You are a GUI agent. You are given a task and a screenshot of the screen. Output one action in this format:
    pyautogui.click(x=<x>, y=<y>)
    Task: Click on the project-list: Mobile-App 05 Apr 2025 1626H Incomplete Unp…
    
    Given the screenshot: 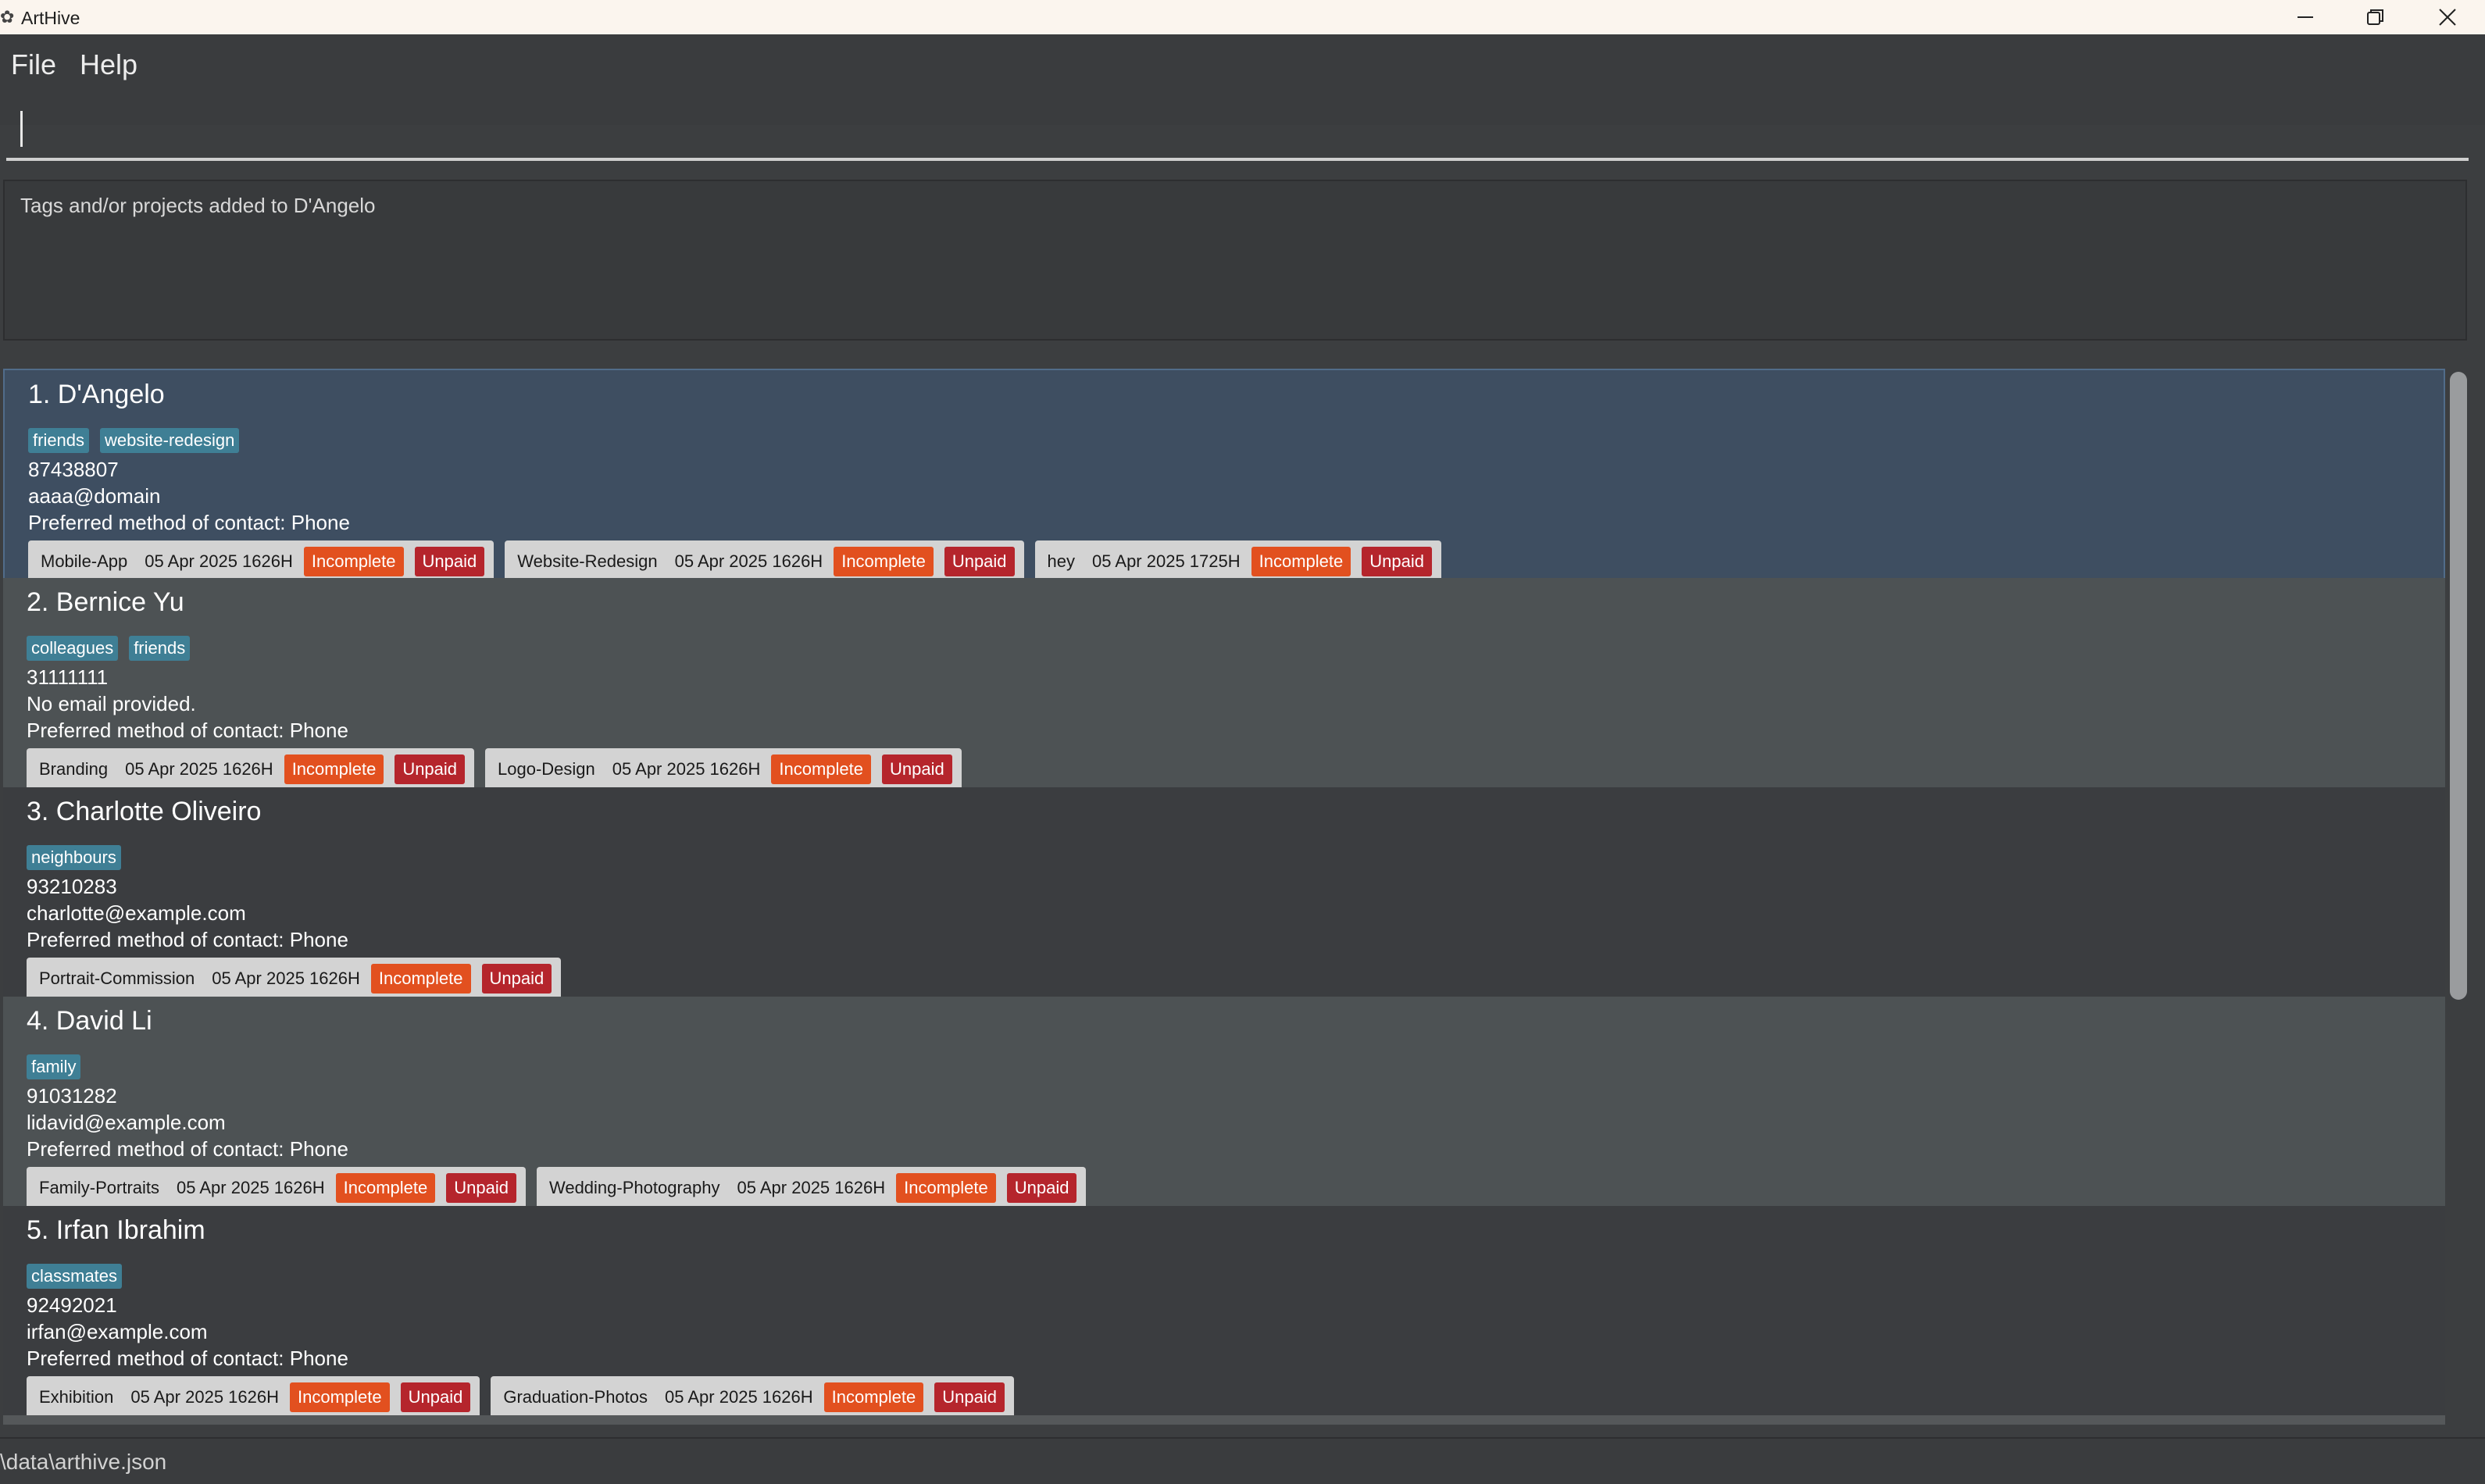 What is the action you would take?
    pyautogui.click(x=734, y=561)
    